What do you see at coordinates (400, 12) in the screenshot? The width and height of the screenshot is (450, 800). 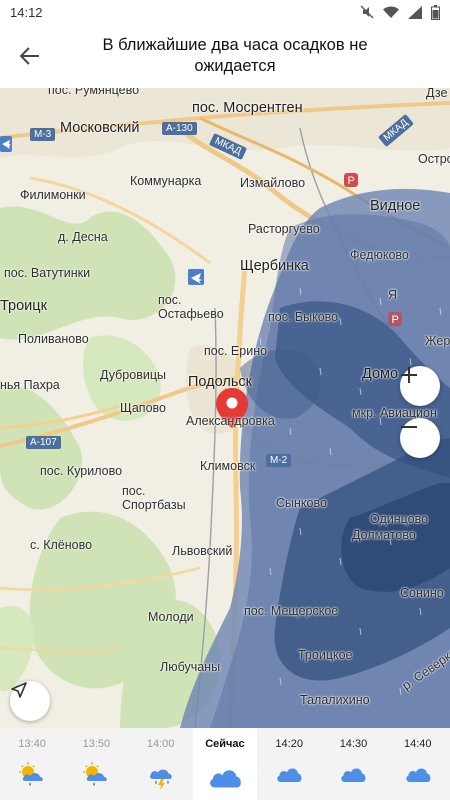 I see `status-icons` at bounding box center [400, 12].